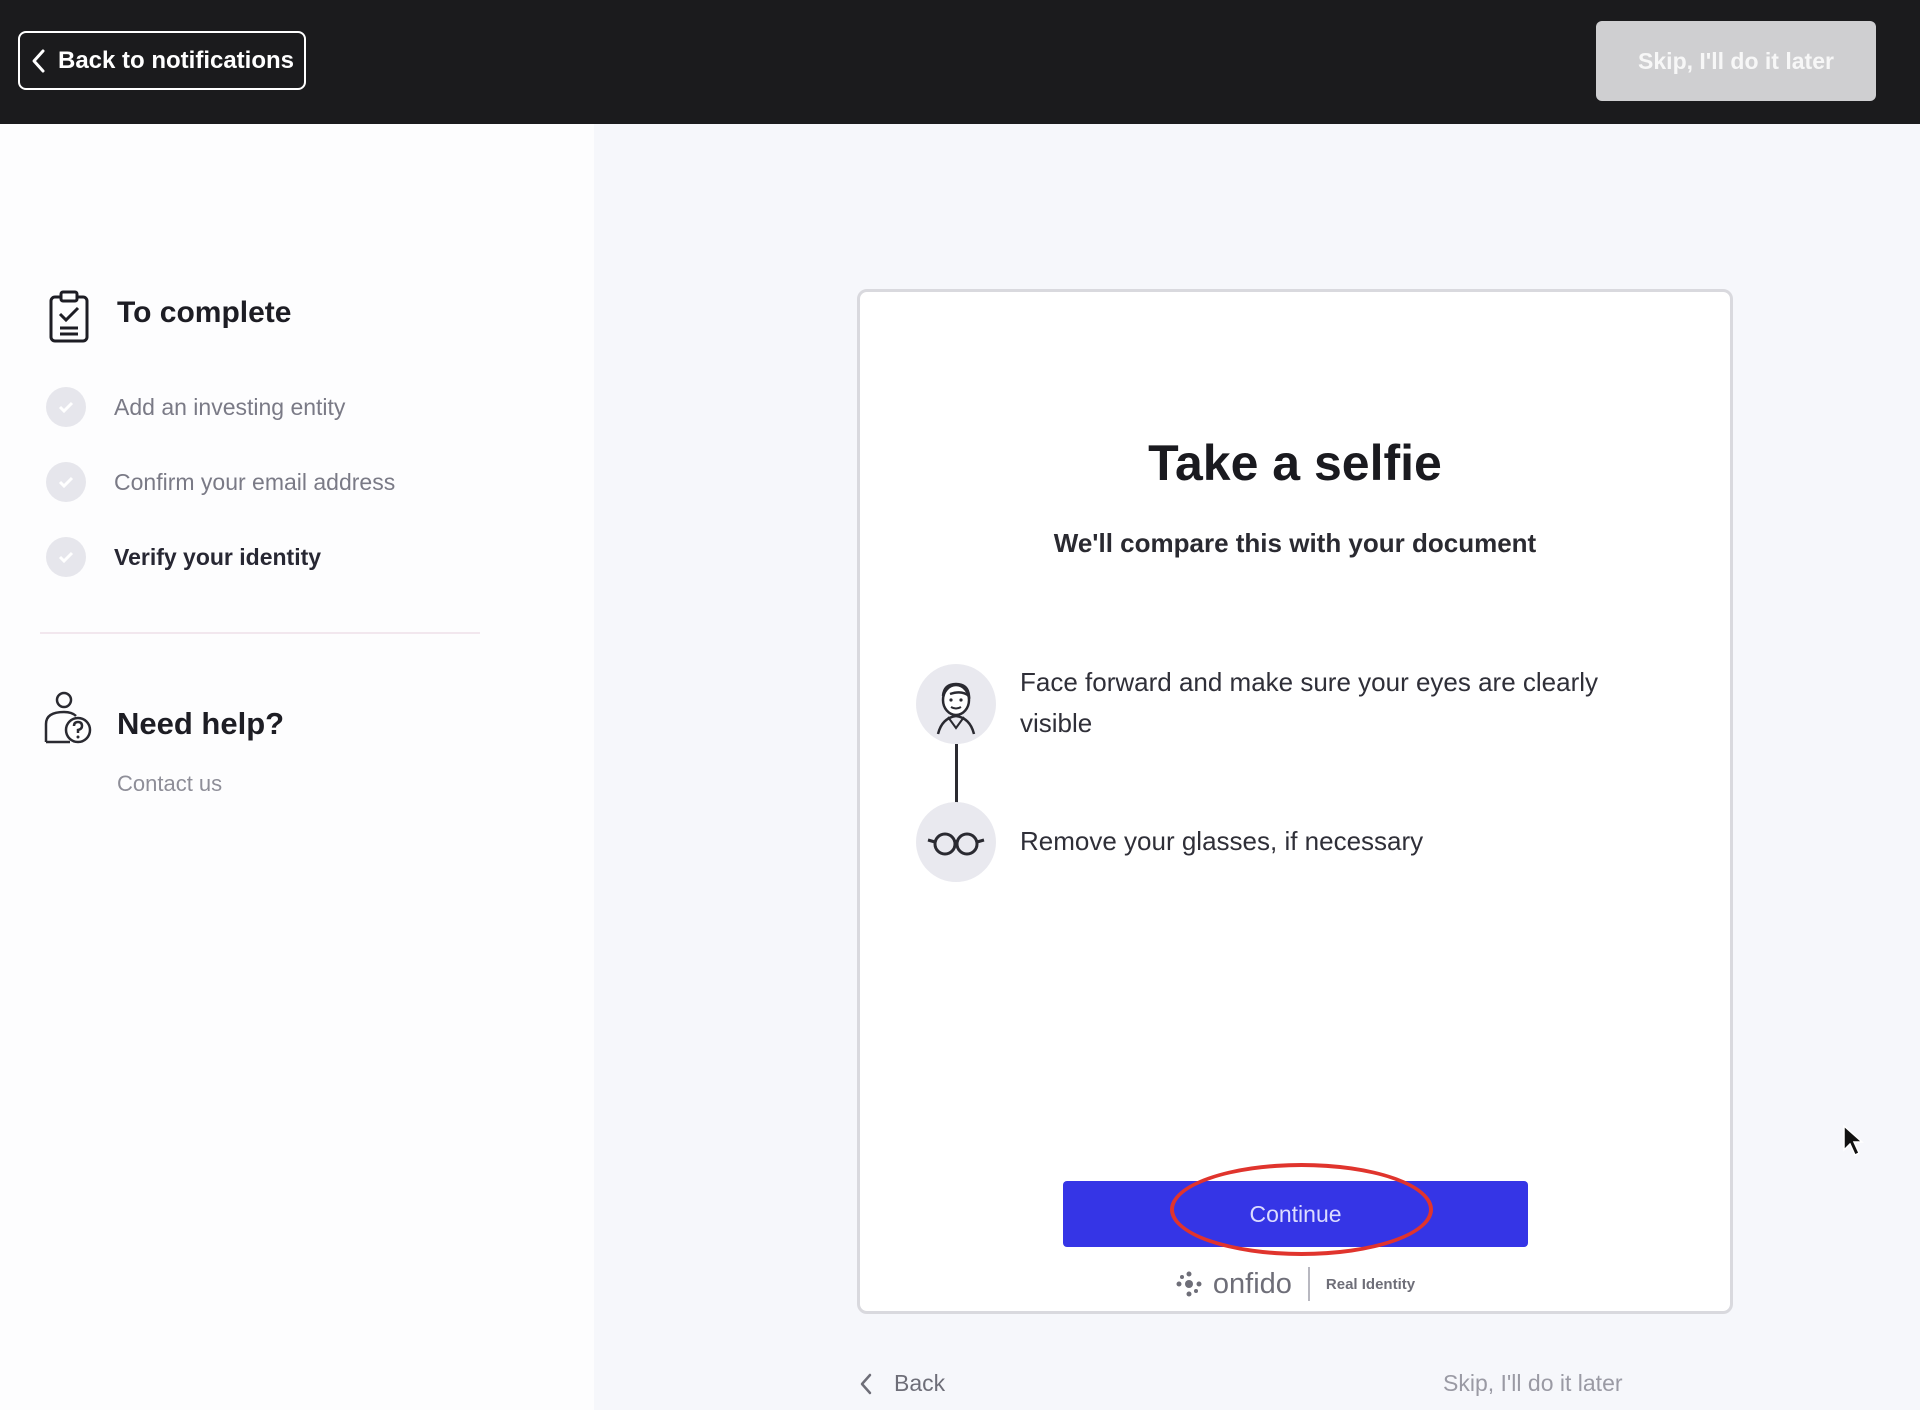 Image resolution: width=1920 pixels, height=1410 pixels. Describe the element at coordinates (956, 704) in the screenshot. I see `face-icon` at that location.